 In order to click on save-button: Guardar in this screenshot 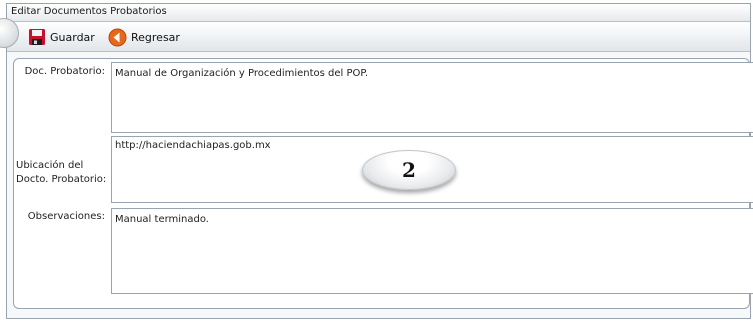, I will do `click(61, 37)`.